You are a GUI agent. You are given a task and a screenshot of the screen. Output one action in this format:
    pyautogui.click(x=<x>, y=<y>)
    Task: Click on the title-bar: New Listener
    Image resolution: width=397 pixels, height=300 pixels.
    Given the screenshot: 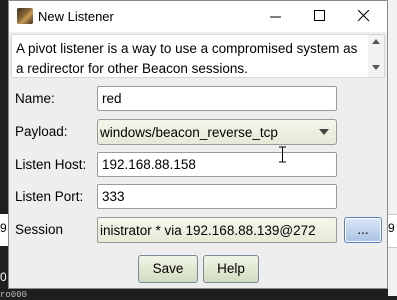 What is the action you would take?
    pyautogui.click(x=198, y=16)
    